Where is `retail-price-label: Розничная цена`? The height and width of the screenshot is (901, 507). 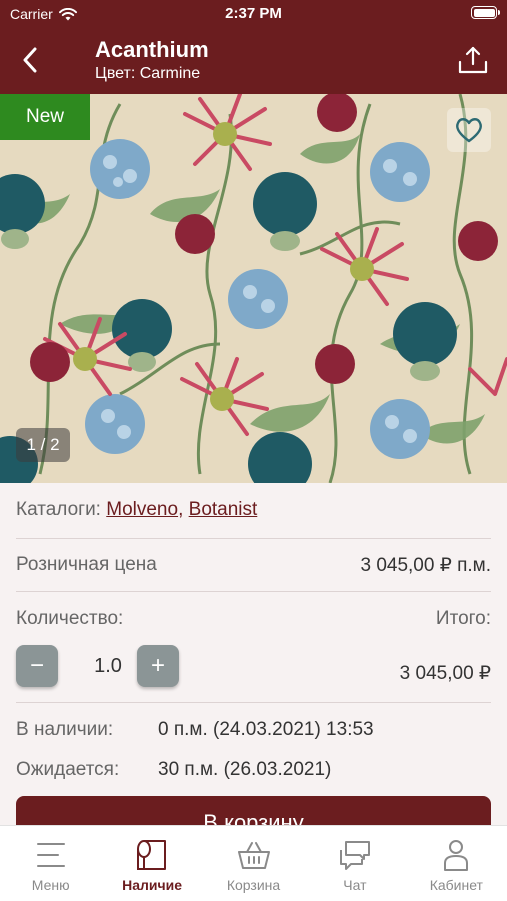 retail-price-label: Розничная цена is located at coordinates (86, 564).